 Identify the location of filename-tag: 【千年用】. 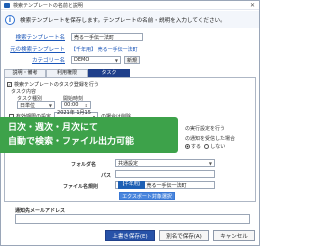
(131, 185).